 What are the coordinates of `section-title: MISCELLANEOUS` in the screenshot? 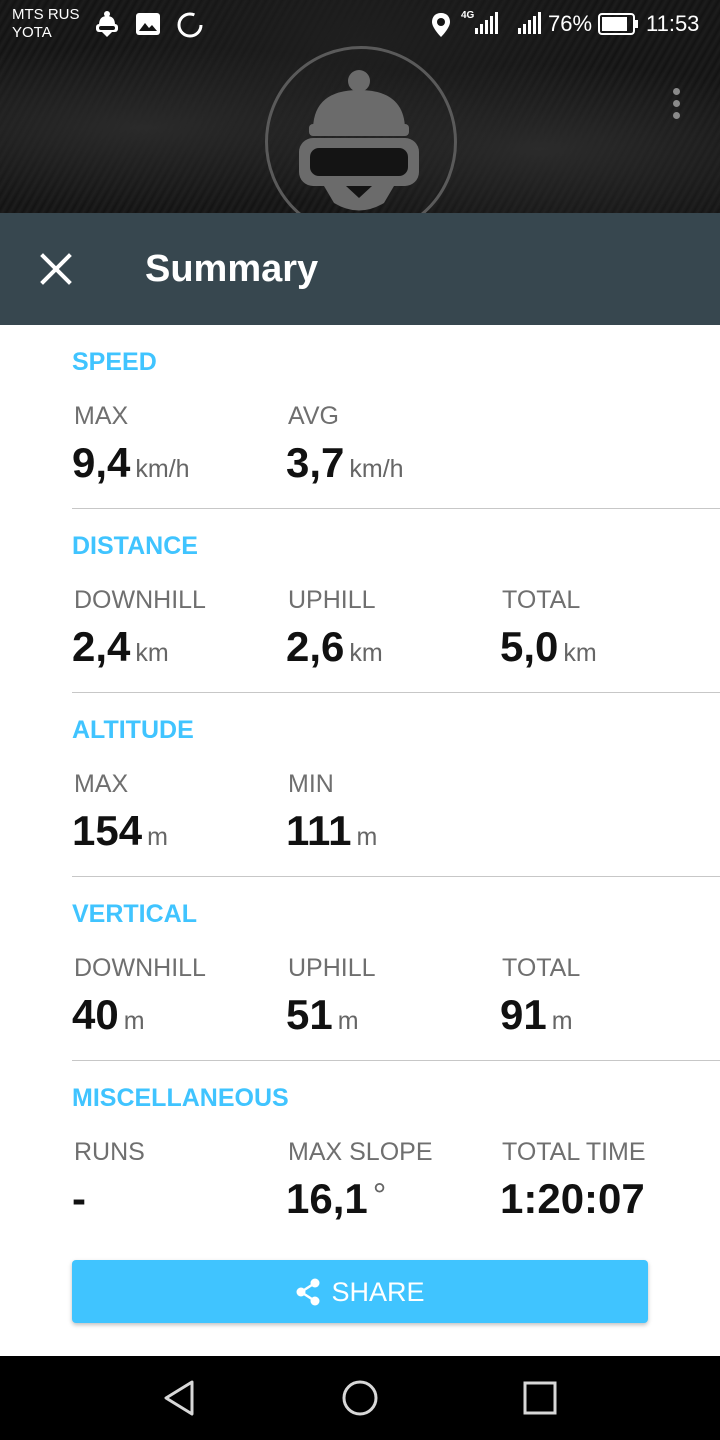 It's located at (180, 1098).